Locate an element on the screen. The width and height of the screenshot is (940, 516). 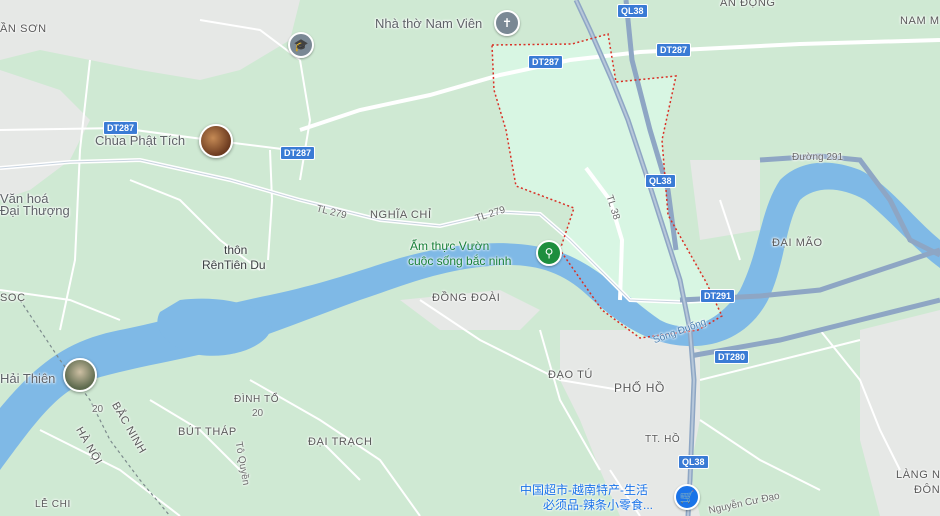
road-shield-dt280: DT280 is located at coordinates (732, 357).